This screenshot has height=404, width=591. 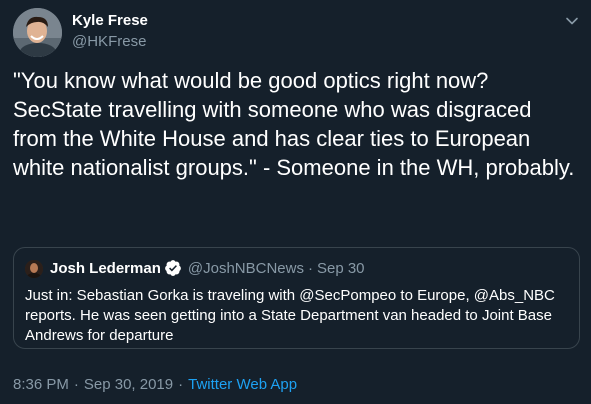 I want to click on quoted-header: Josh Lederman @JoshNBCNews · Sep 30, so click(x=207, y=268).